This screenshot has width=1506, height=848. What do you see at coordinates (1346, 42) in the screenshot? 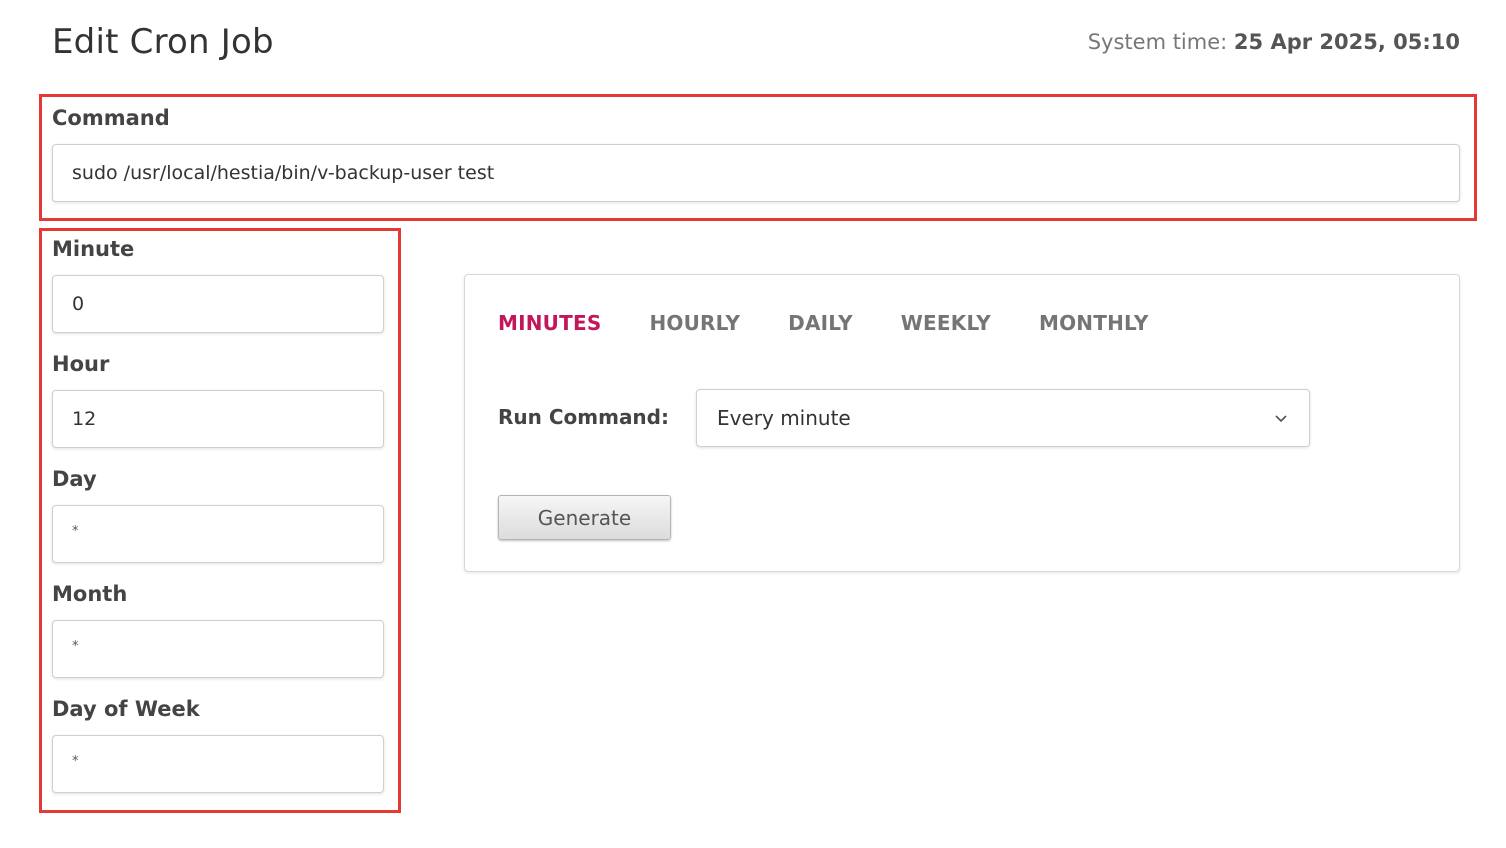
I see `system-time-value: 25 Apr 2025, 05:10` at bounding box center [1346, 42].